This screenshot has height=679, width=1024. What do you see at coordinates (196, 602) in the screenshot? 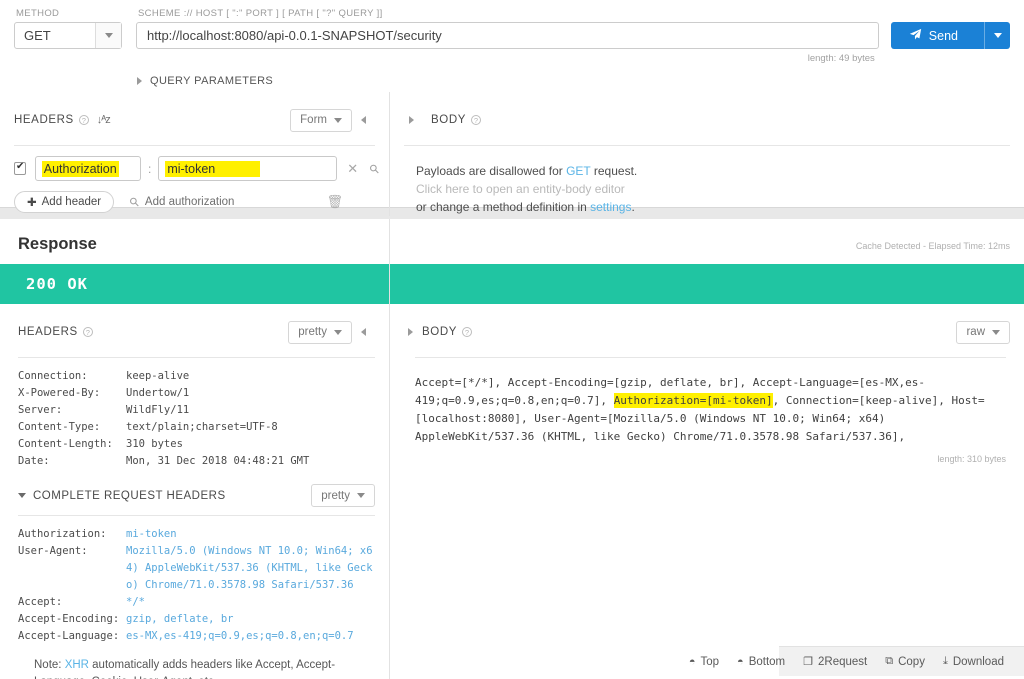
I see `table-row: Accept: */*` at bounding box center [196, 602].